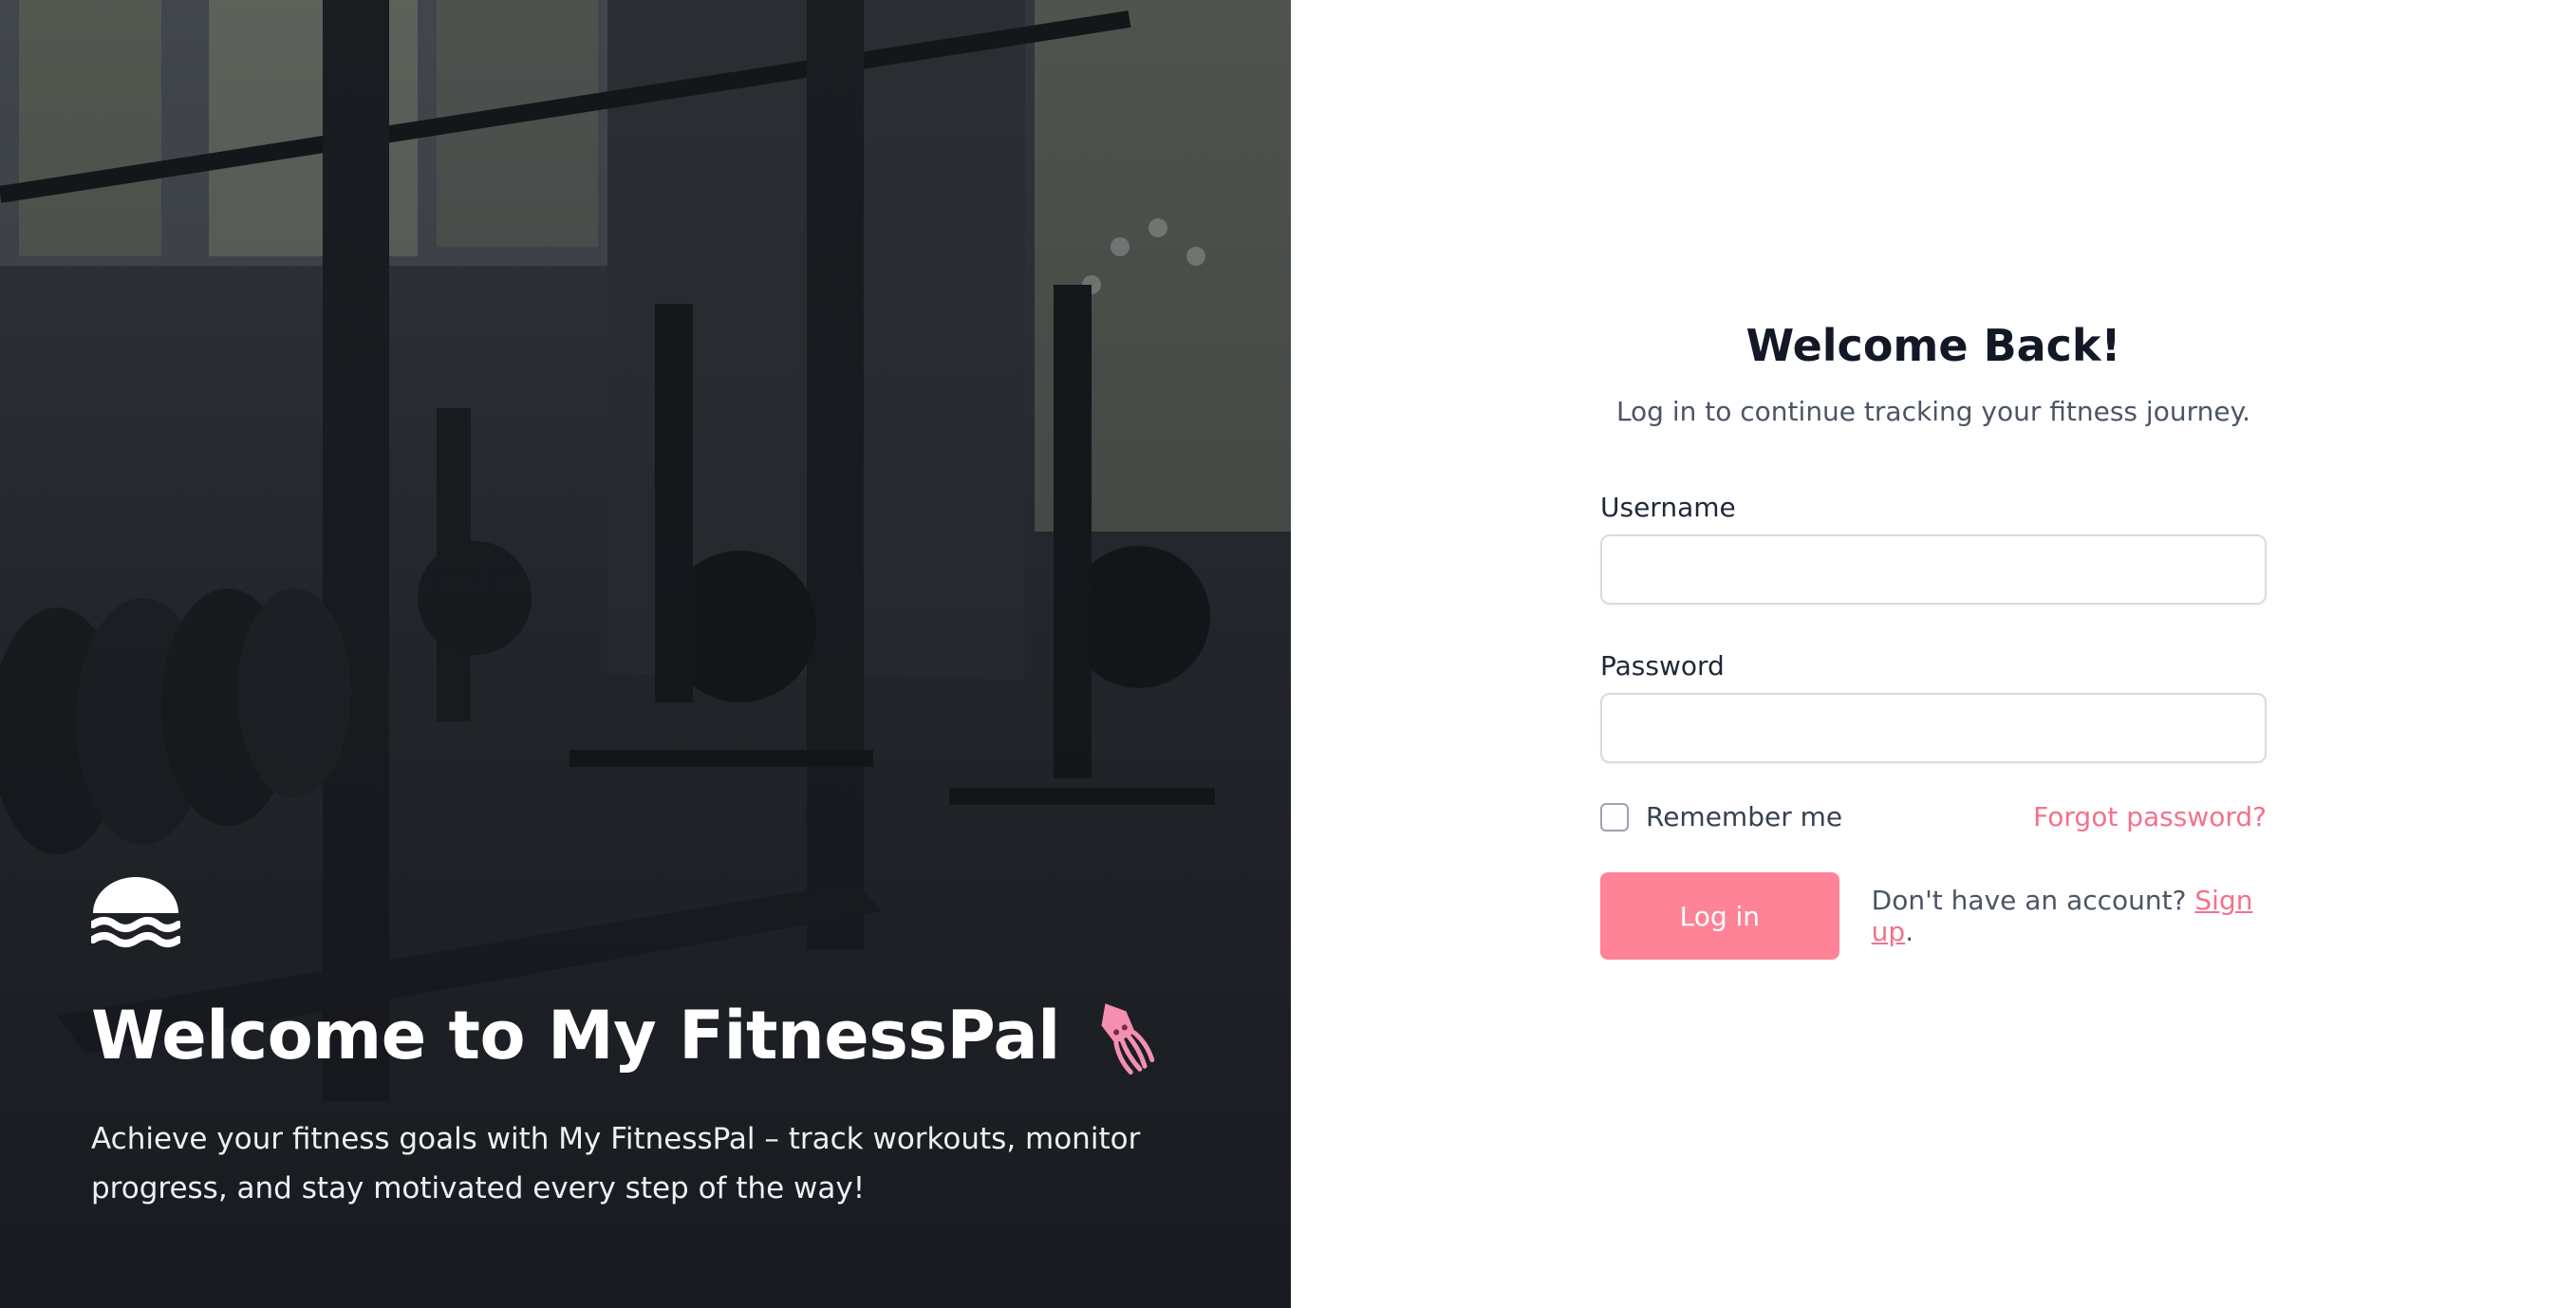 This screenshot has height=1308, width=2576. I want to click on remember-me-toggle: Remember me, so click(1721, 816).